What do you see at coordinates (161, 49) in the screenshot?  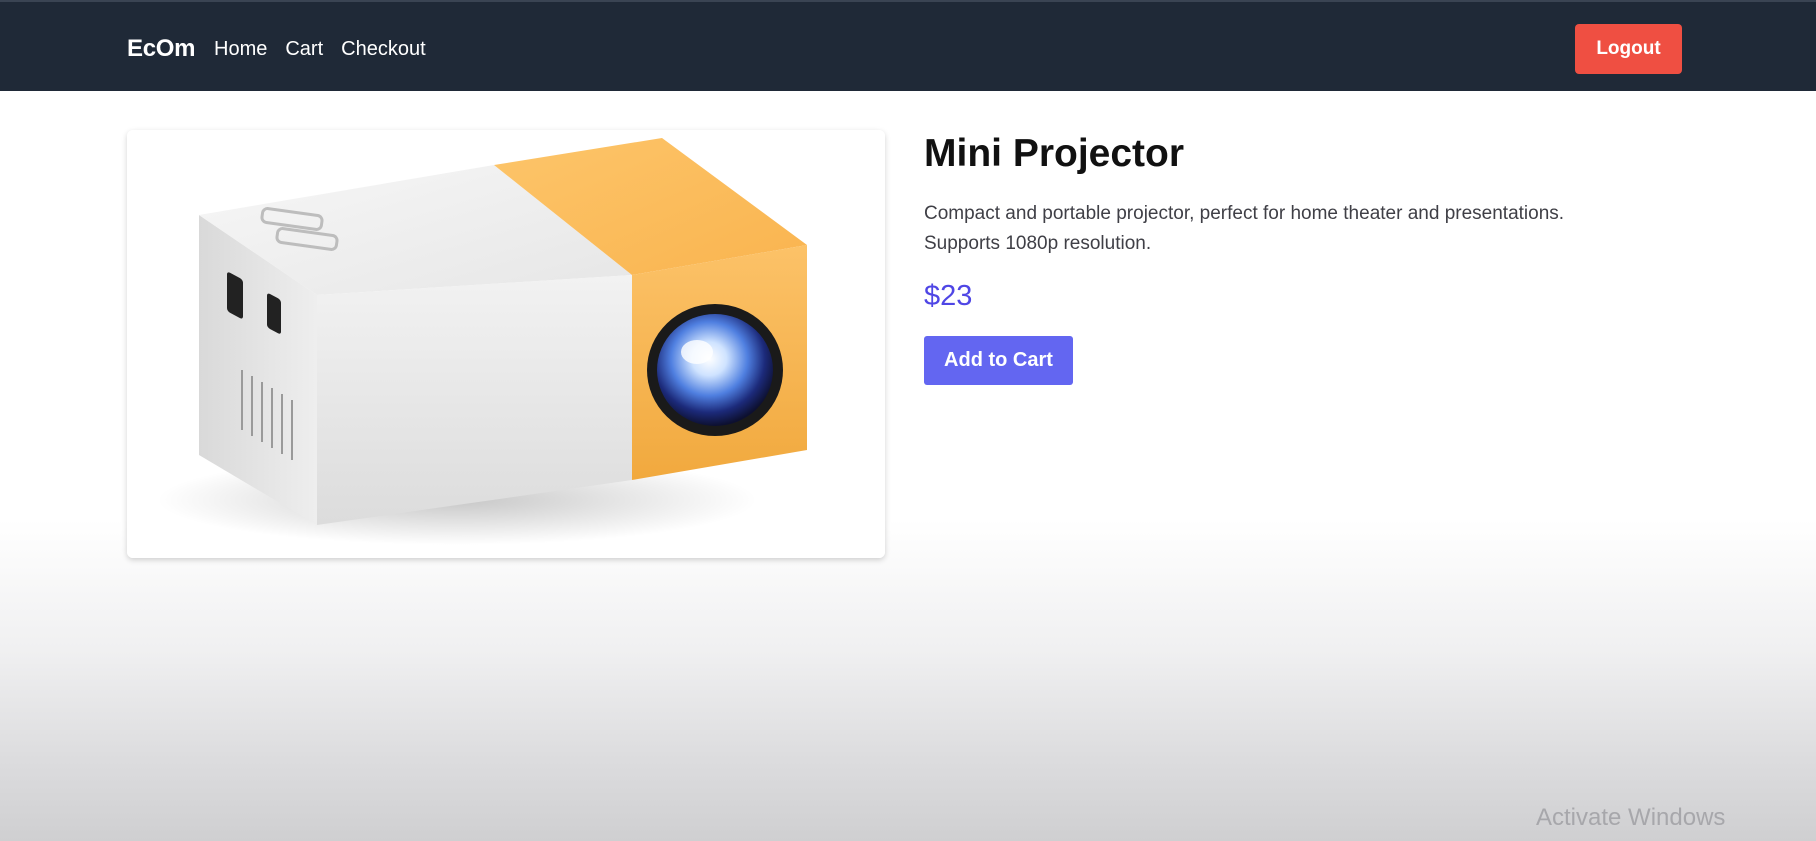 I see `brand-logo: EcOm` at bounding box center [161, 49].